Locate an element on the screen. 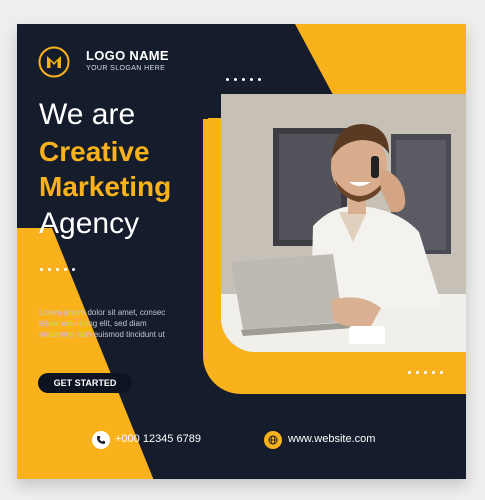  yellow-accent-top is located at coordinates (380, 59).